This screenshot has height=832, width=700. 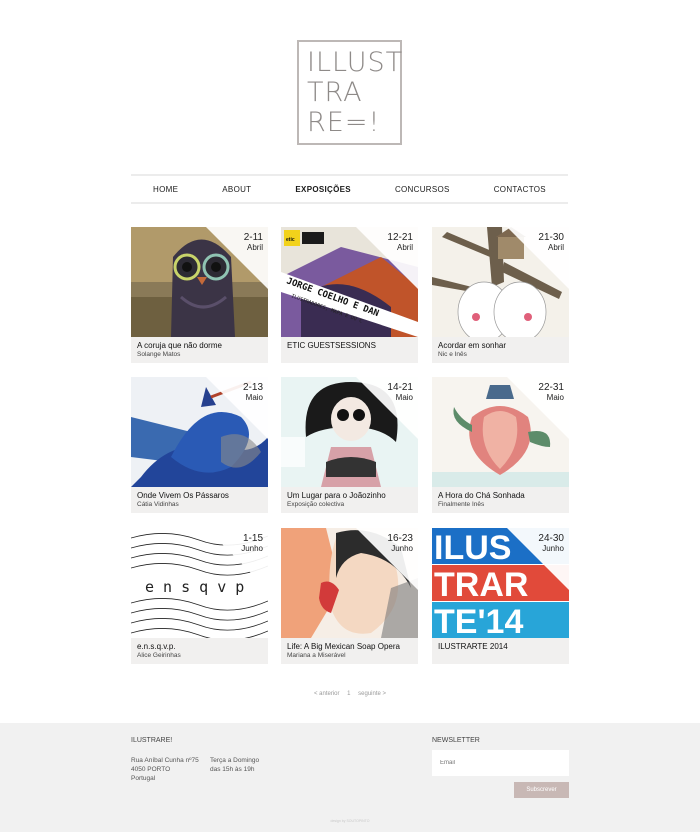 I want to click on nav-concursos: CONCURSOS, so click(x=422, y=189).